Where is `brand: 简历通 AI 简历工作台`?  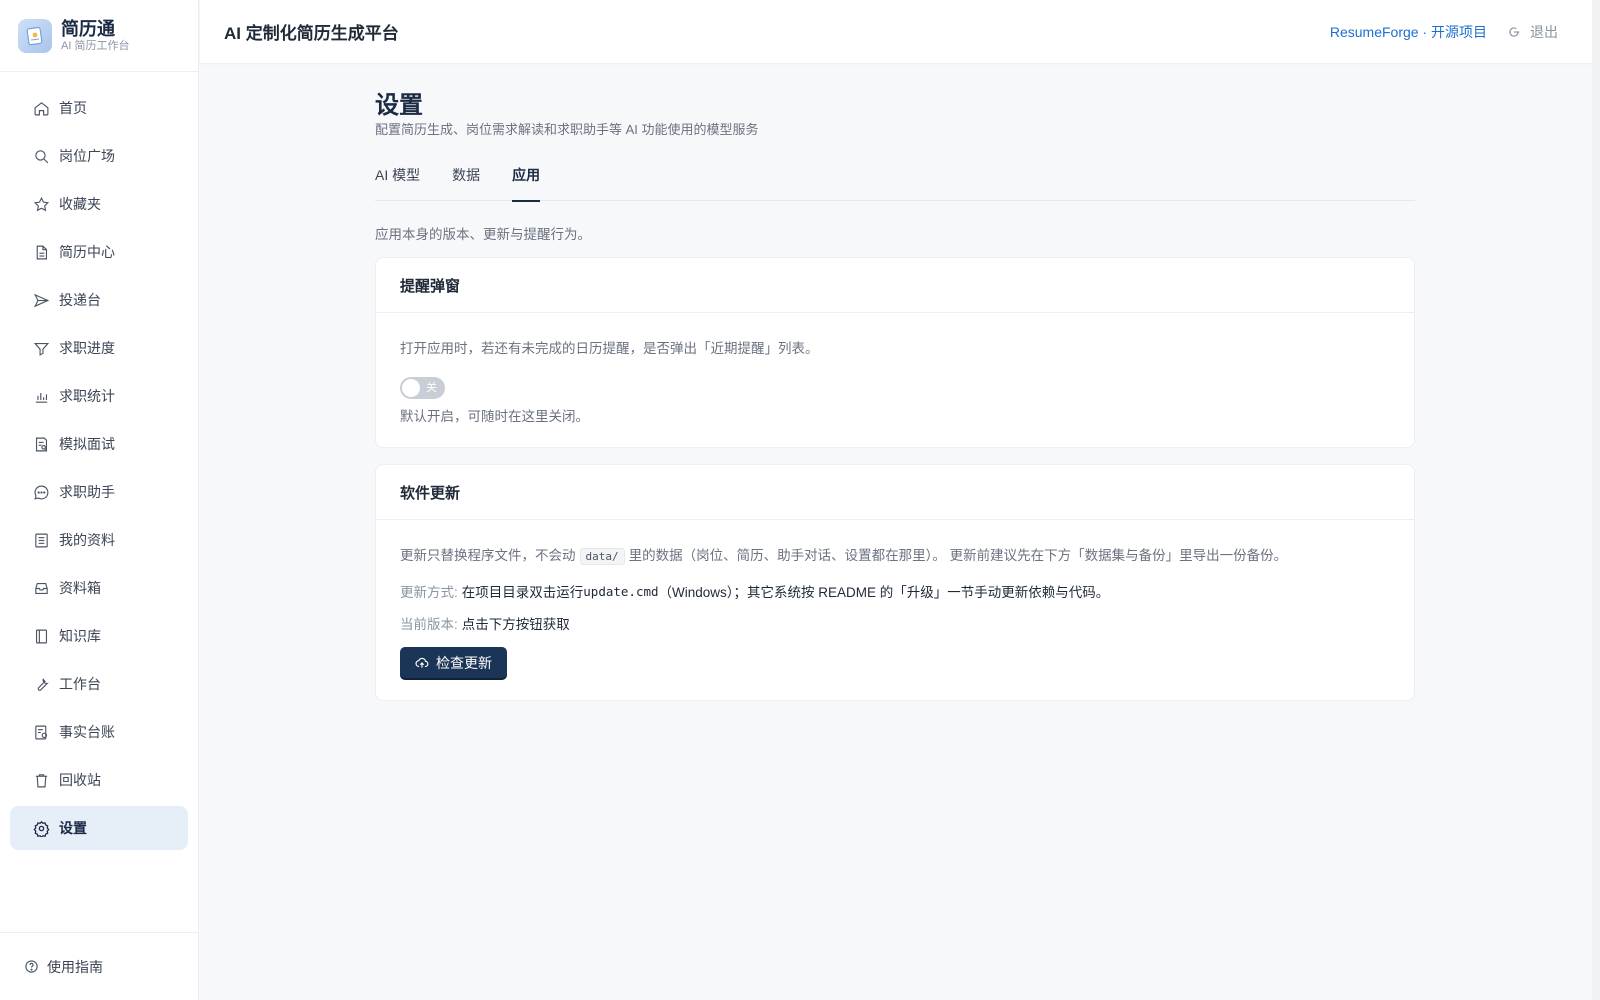
brand: 简历通 AI 简历工作台 is located at coordinates (99, 36).